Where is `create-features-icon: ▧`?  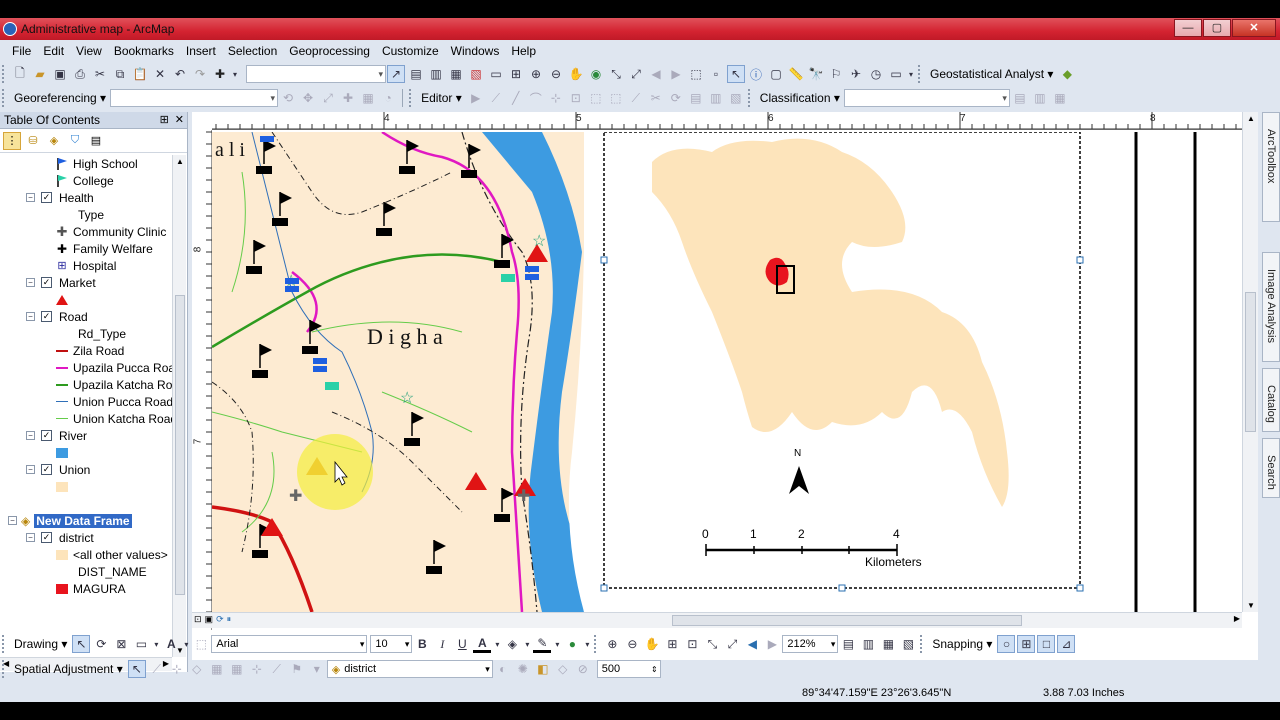
create-features-icon: ▧ is located at coordinates (736, 98).